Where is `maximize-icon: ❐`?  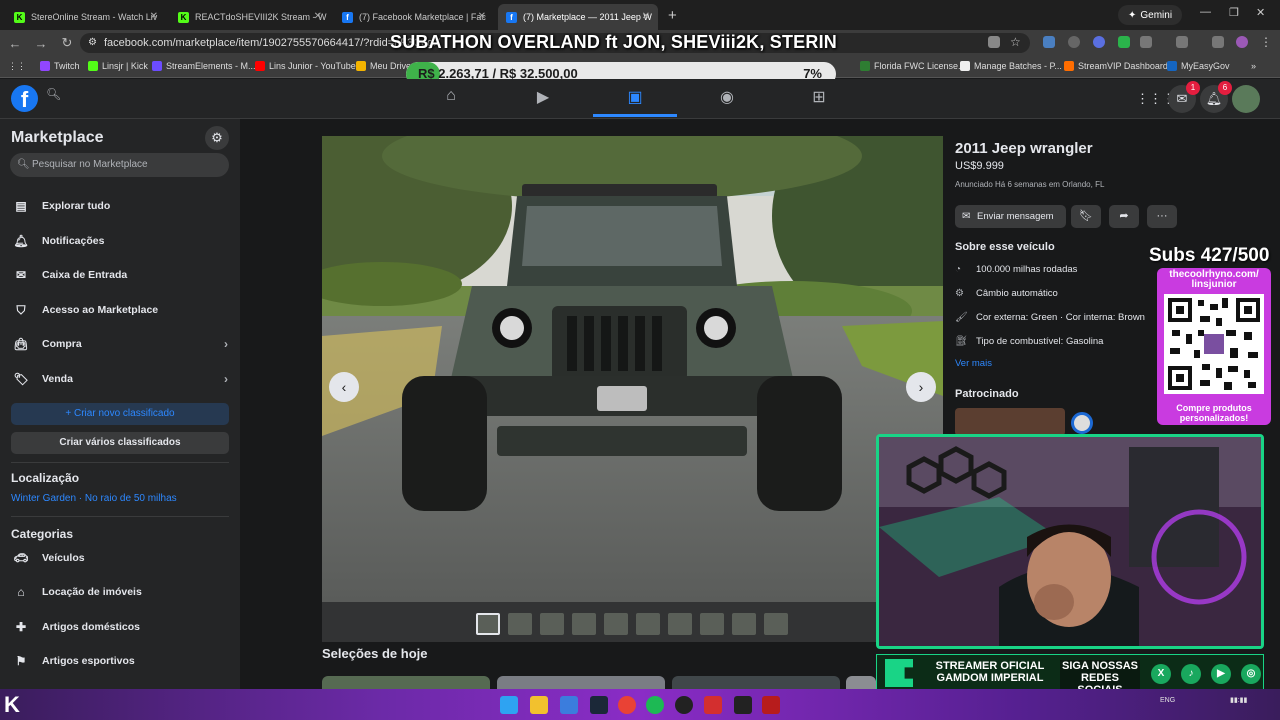
maximize-icon: ❐ is located at coordinates (1234, 12).